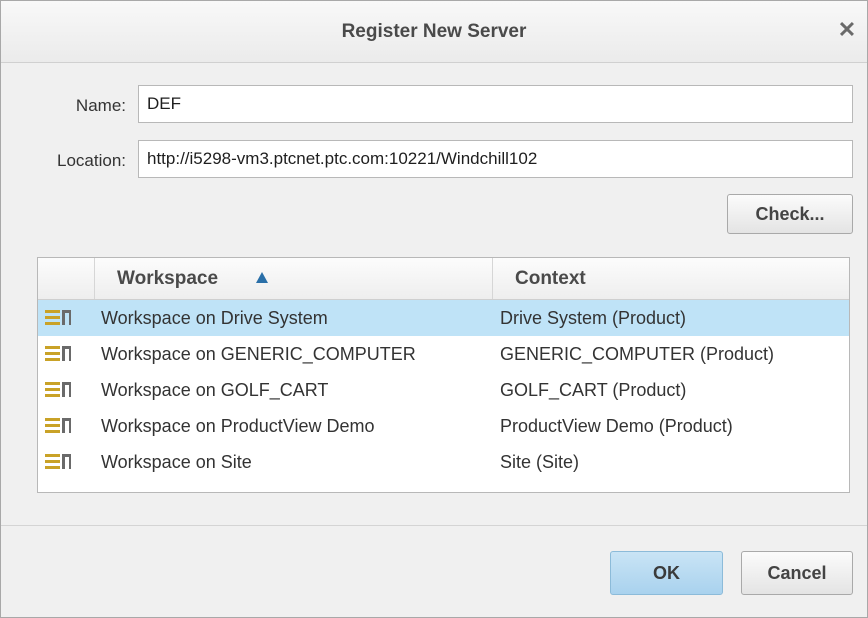 The height and width of the screenshot is (618, 868). What do you see at coordinates (495, 104) in the screenshot?
I see `name-input` at bounding box center [495, 104].